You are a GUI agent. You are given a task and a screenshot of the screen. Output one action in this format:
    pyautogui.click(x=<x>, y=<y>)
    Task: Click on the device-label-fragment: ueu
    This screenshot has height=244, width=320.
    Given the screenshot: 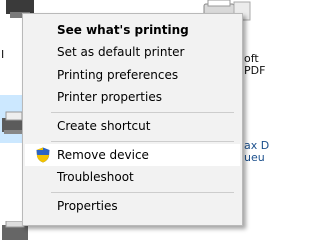 What is the action you would take?
    pyautogui.click(x=254, y=157)
    